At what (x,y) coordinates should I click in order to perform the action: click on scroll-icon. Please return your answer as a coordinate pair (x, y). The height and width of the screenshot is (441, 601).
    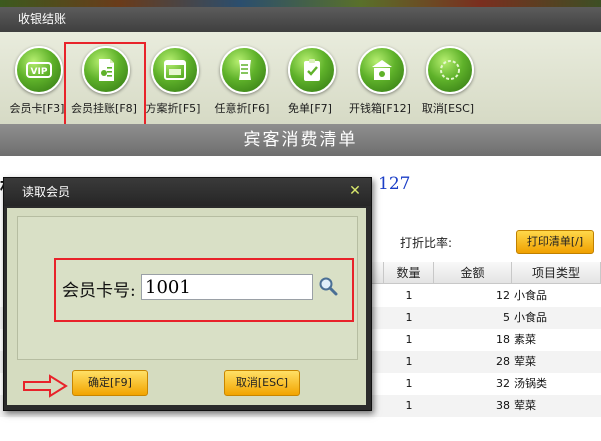
    Looking at the image, I should click on (244, 70).